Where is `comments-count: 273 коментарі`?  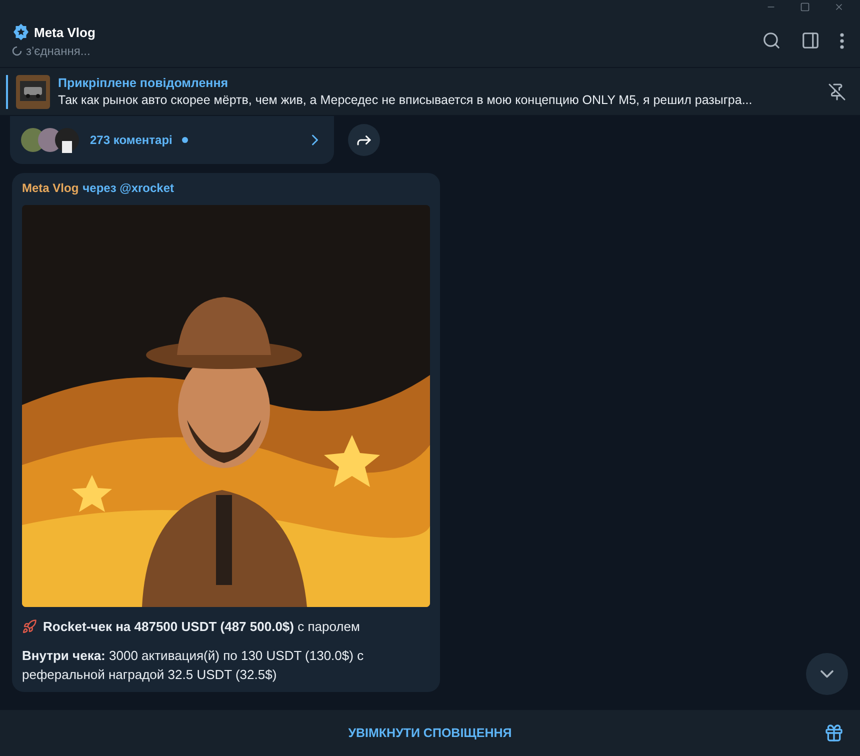 comments-count: 273 коментарі is located at coordinates (131, 140).